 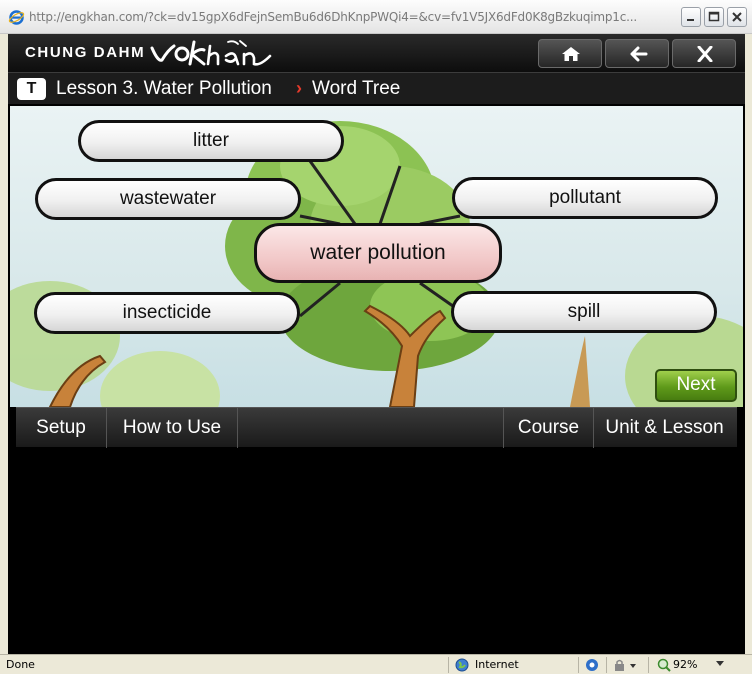 What do you see at coordinates (211, 53) in the screenshot?
I see `vokhan-logo` at bounding box center [211, 53].